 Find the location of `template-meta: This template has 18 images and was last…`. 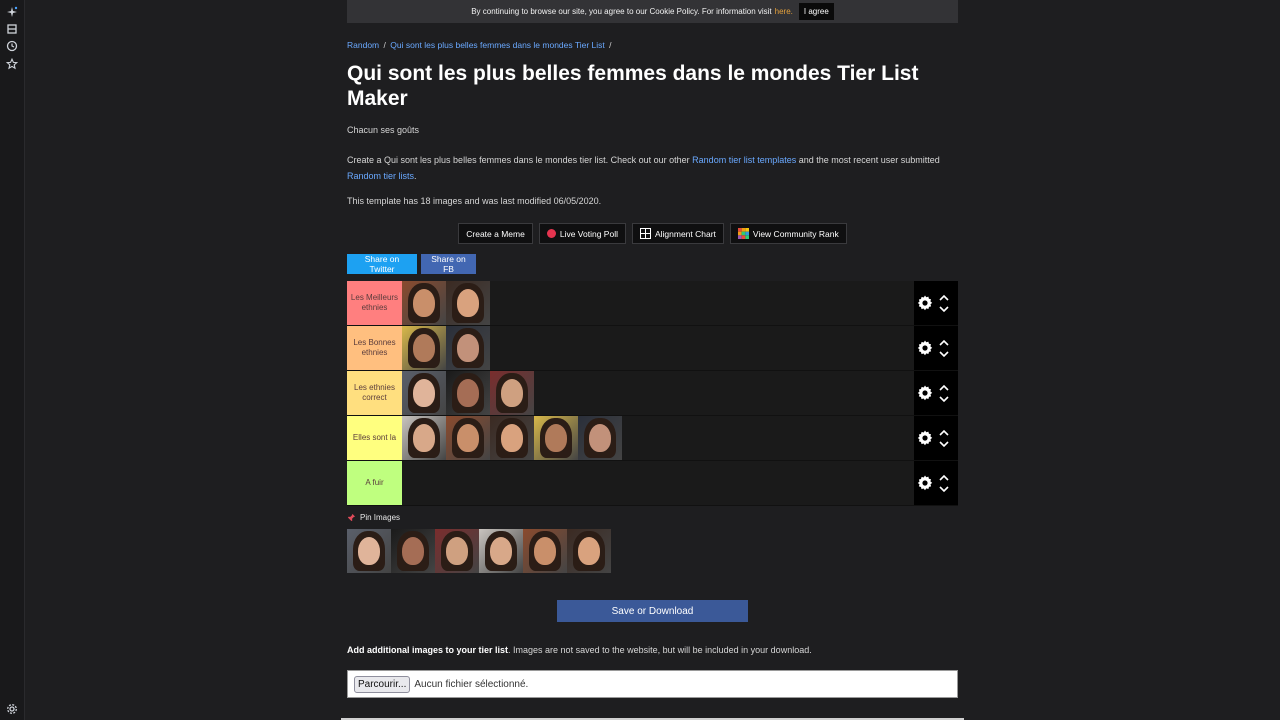

template-meta: This template has 18 images and was last… is located at coordinates (474, 201).